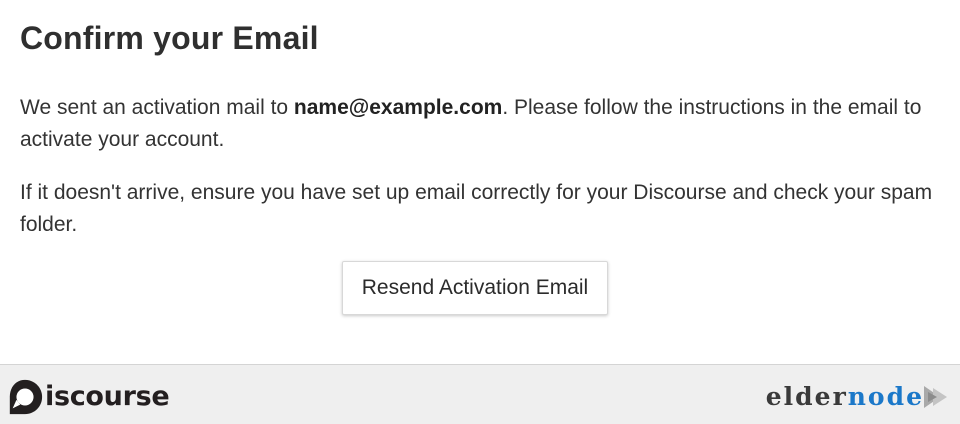  What do you see at coordinates (806, 396) in the screenshot?
I see `eldernode-logo-text-part1: elder` at bounding box center [806, 396].